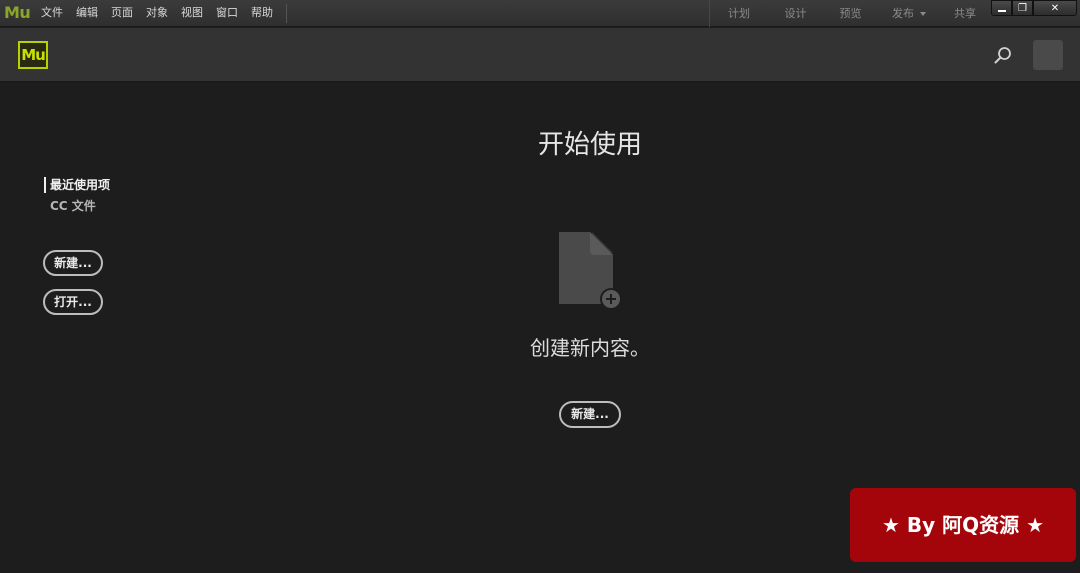 This screenshot has width=1080, height=573. I want to click on main-menu: 文件 编辑 页面 对象 视图 窗口 帮助, so click(163, 13).